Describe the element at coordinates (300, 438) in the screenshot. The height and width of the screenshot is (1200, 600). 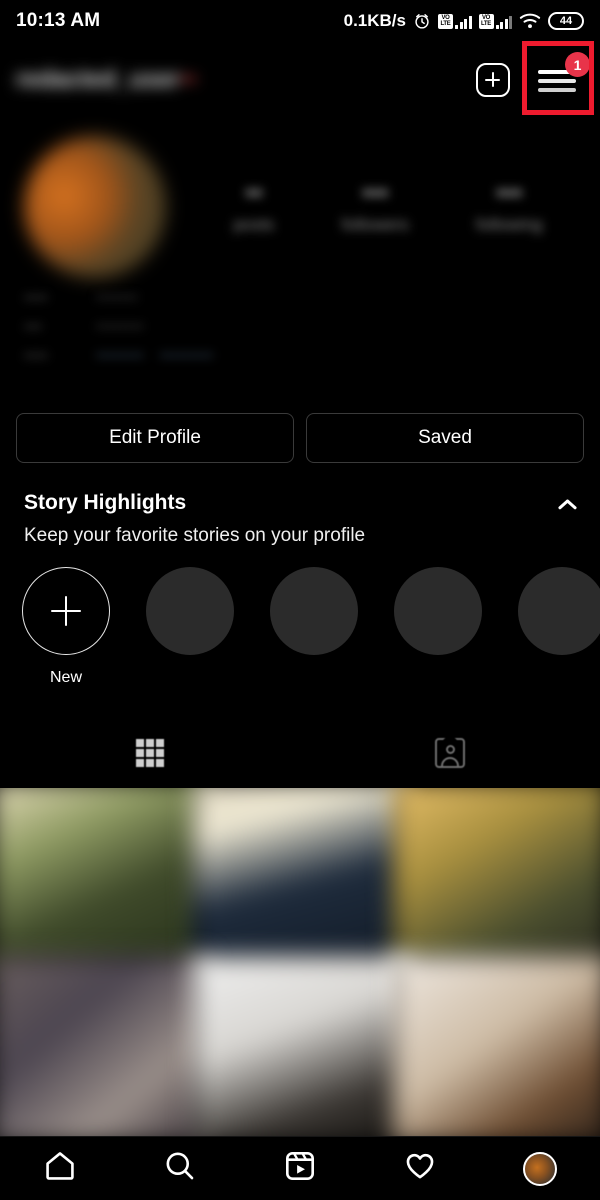
I see `profile-action-buttons: Edit Profile Saved` at that location.